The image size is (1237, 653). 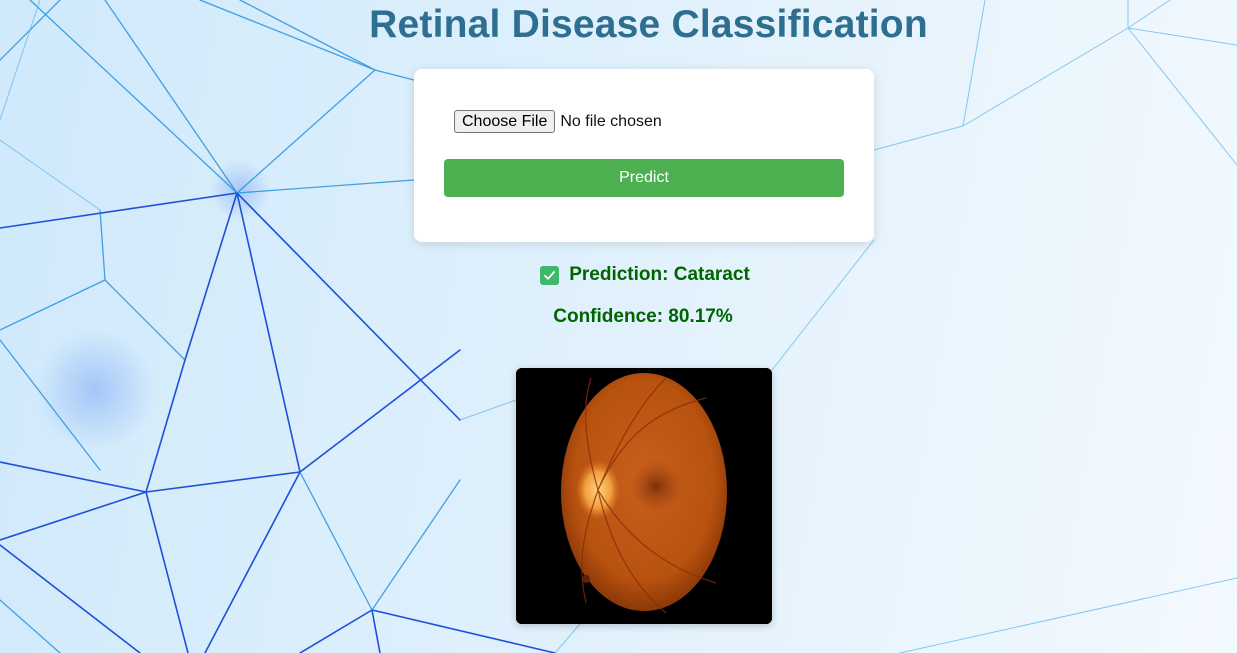 I want to click on fundus-photo, so click(x=644, y=496).